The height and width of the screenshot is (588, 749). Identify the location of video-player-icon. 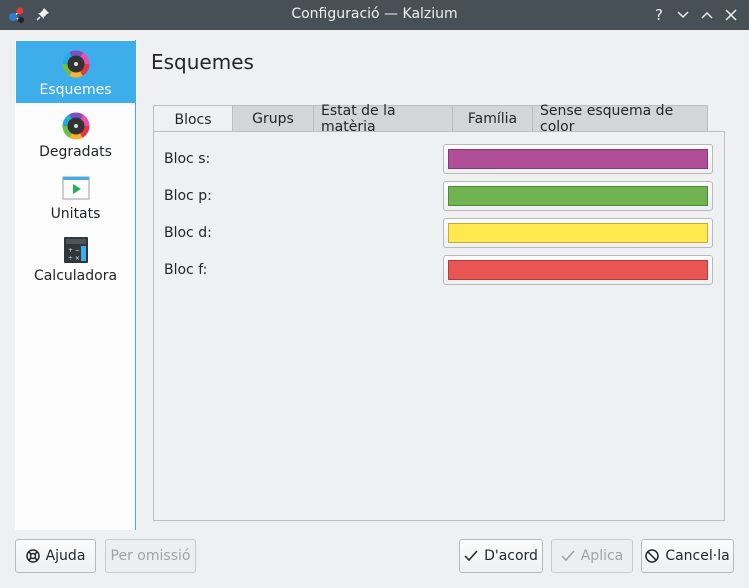
(75, 188).